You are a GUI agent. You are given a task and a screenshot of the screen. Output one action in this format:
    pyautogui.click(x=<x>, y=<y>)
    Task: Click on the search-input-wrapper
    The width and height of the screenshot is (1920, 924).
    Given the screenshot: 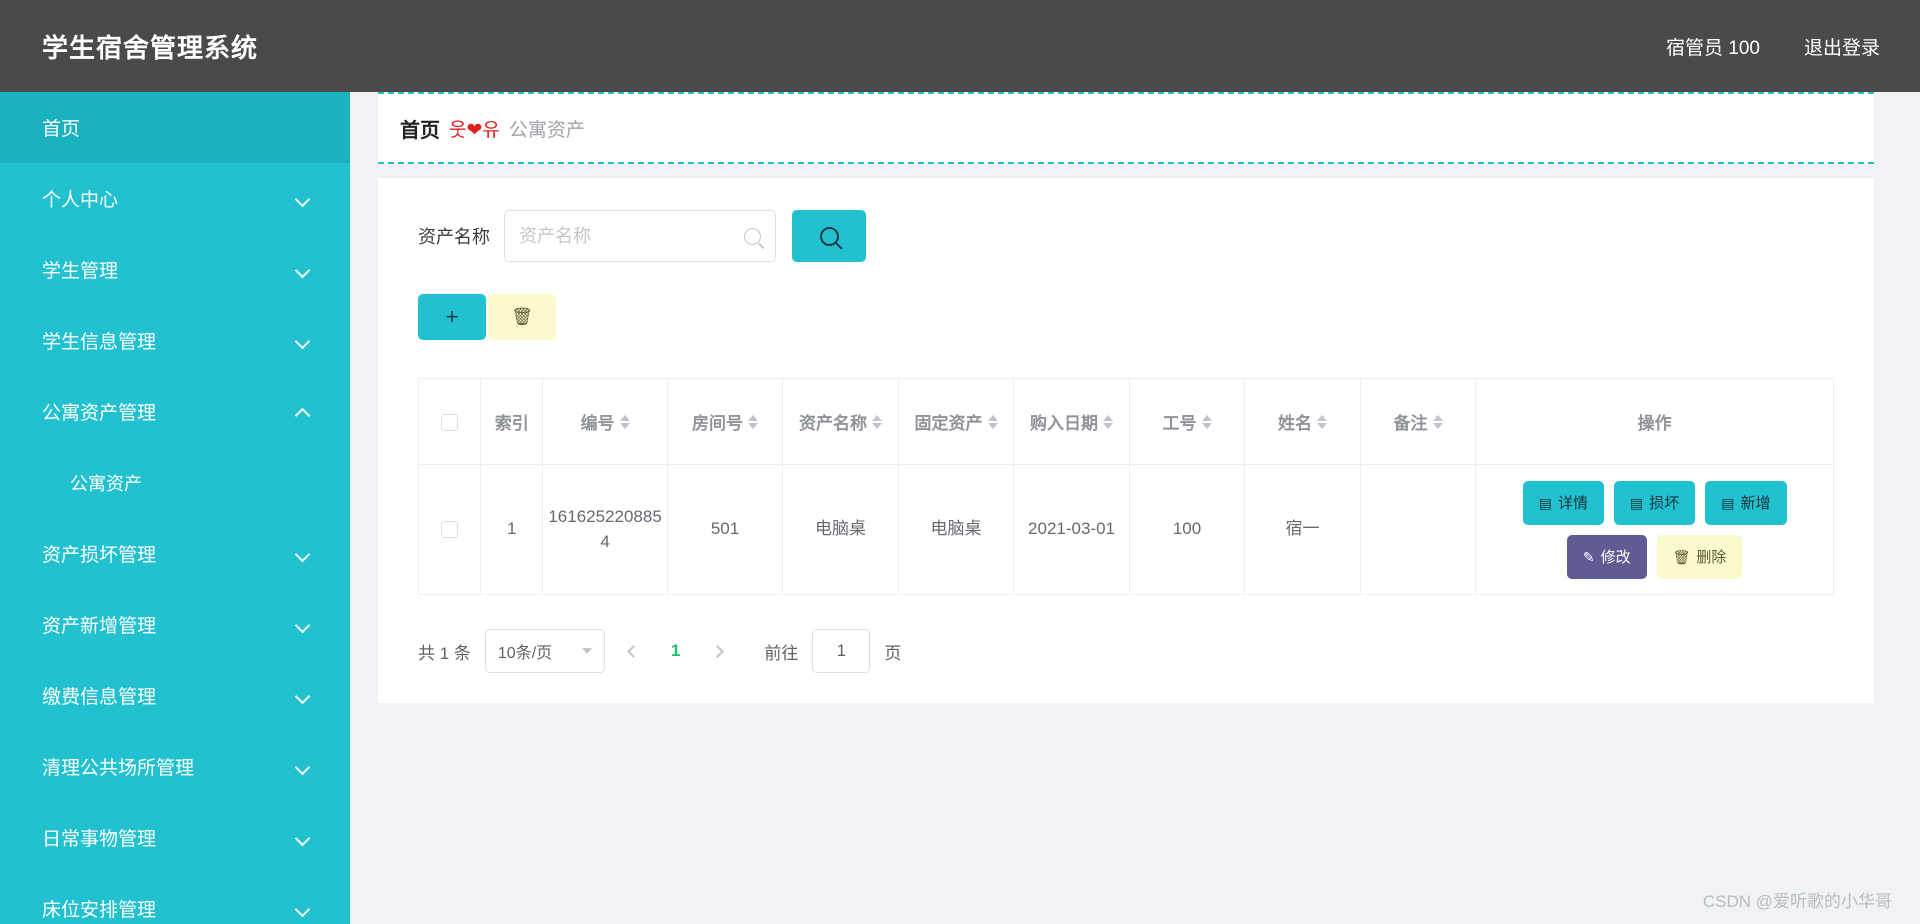 What is the action you would take?
    pyautogui.click(x=640, y=236)
    